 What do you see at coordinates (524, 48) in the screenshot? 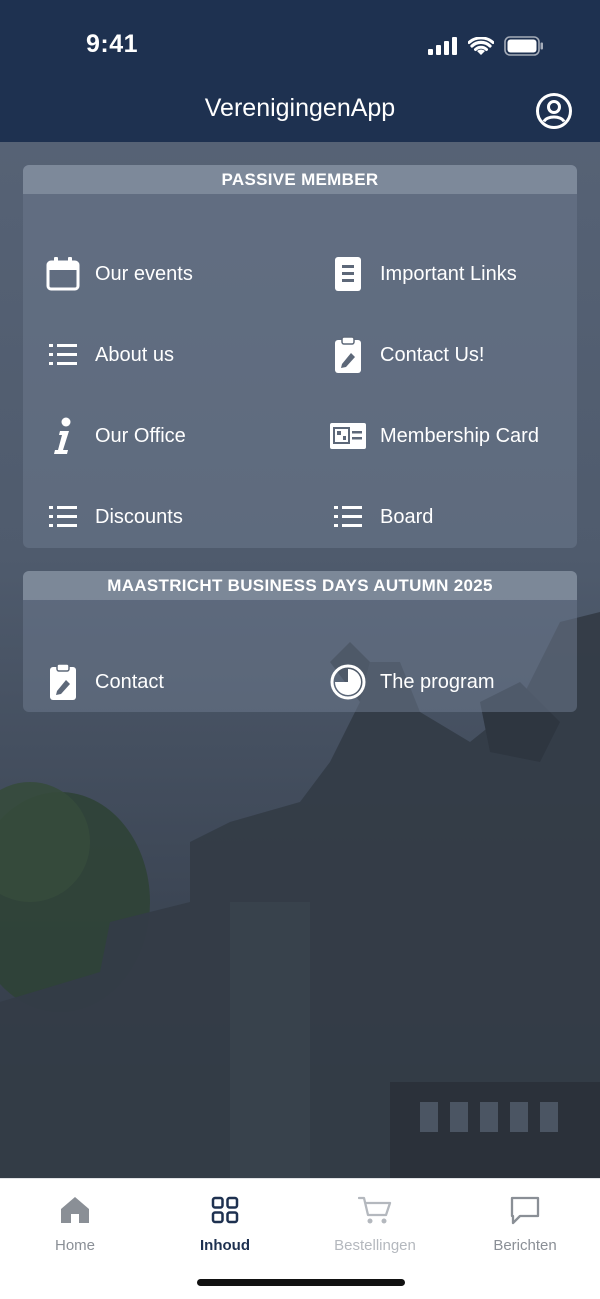
I see `battery-icon` at bounding box center [524, 48].